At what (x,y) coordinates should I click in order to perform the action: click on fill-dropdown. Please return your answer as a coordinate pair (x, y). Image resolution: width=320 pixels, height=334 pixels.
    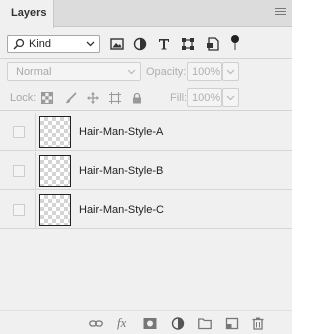
    Looking at the image, I should click on (230, 97).